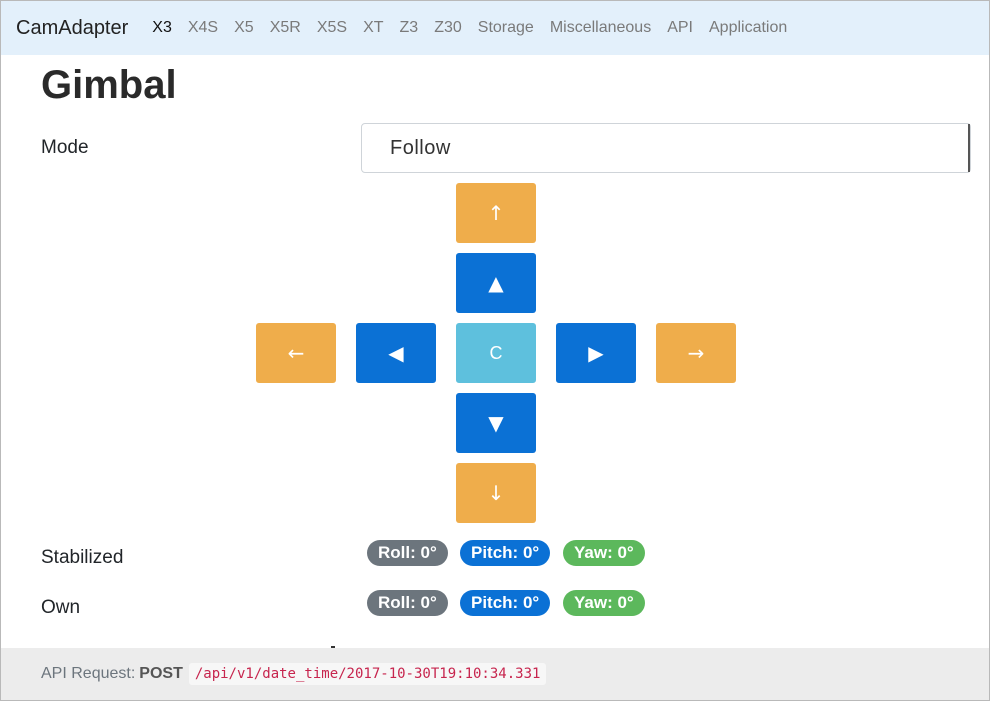 Image resolution: width=990 pixels, height=701 pixels. I want to click on yaw-right-max-button: →, so click(696, 353).